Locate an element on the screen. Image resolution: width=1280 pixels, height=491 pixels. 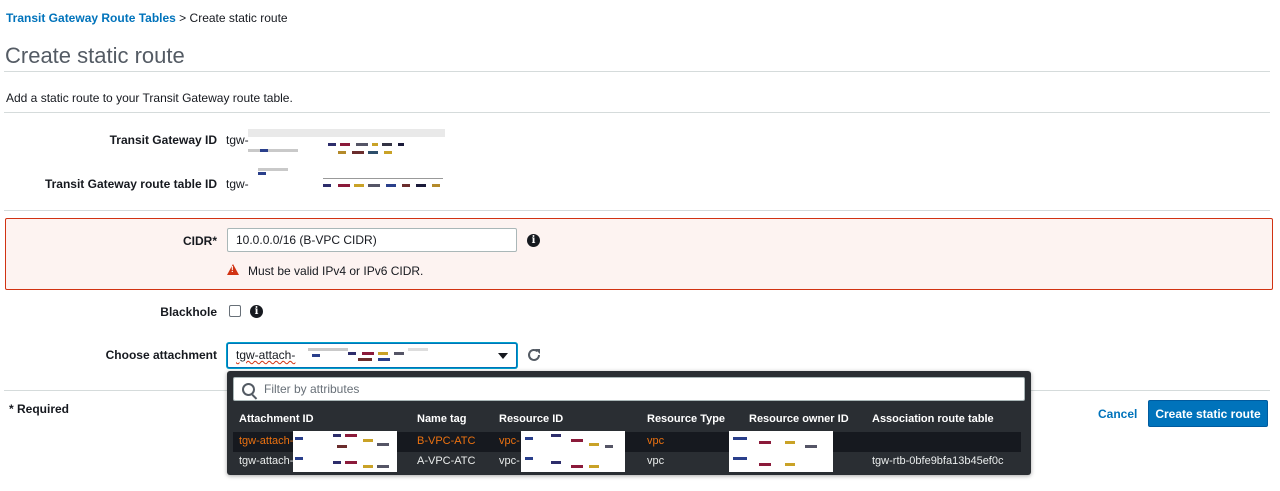
column-header-name-tag: Name tag is located at coordinates (442, 419).